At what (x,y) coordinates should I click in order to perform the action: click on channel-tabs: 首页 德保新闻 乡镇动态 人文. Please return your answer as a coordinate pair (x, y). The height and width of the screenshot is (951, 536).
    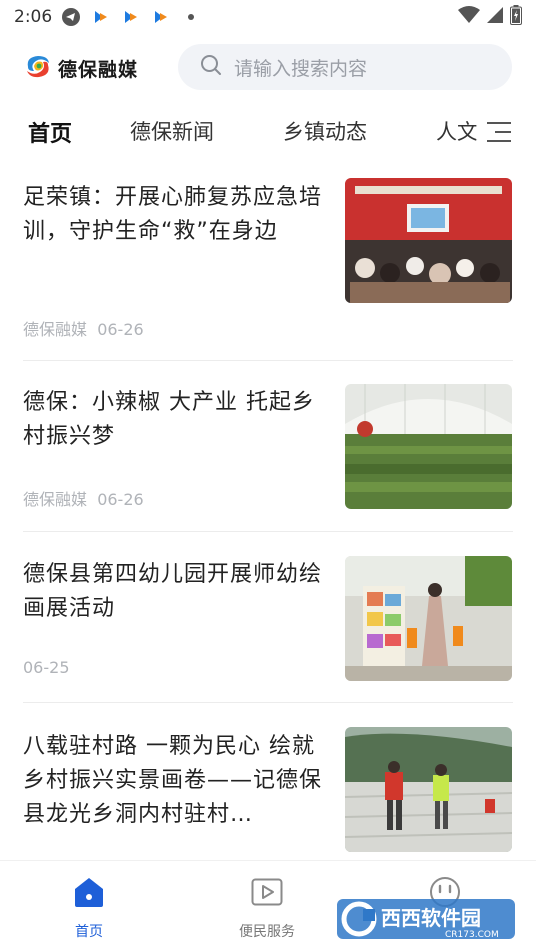
    Looking at the image, I should click on (268, 132).